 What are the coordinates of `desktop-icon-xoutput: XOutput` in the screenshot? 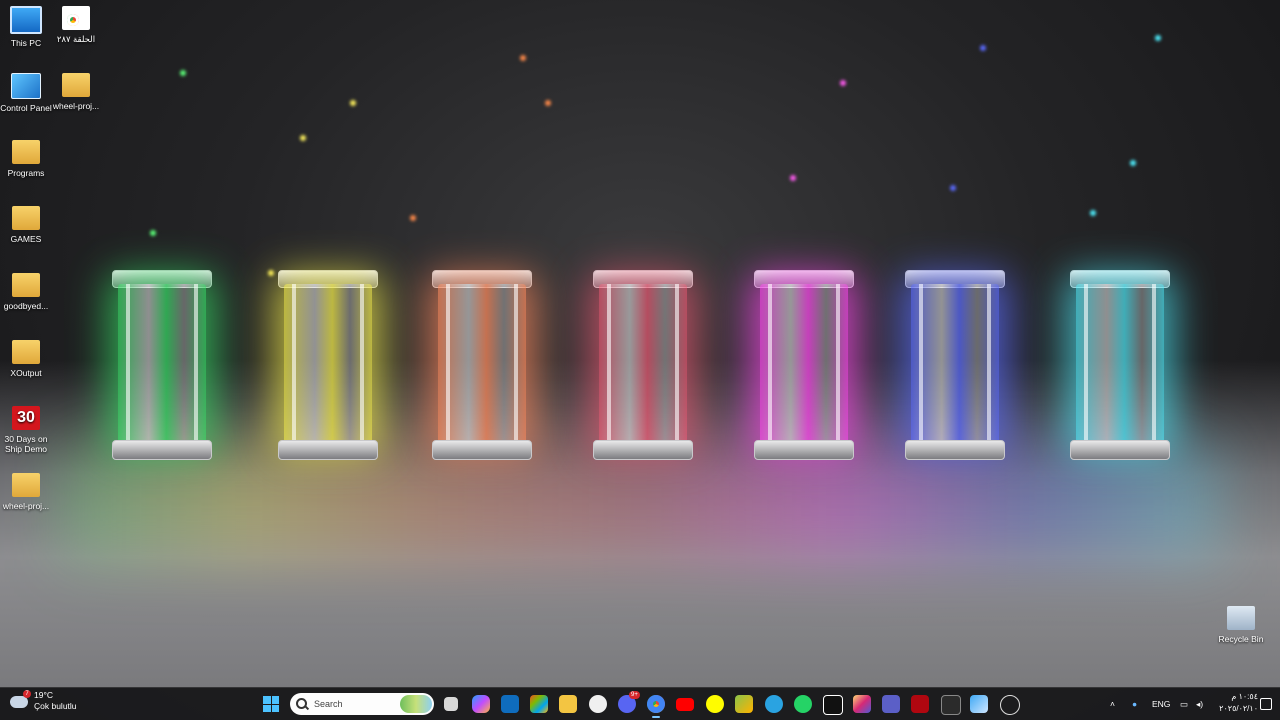 It's located at (26, 356).